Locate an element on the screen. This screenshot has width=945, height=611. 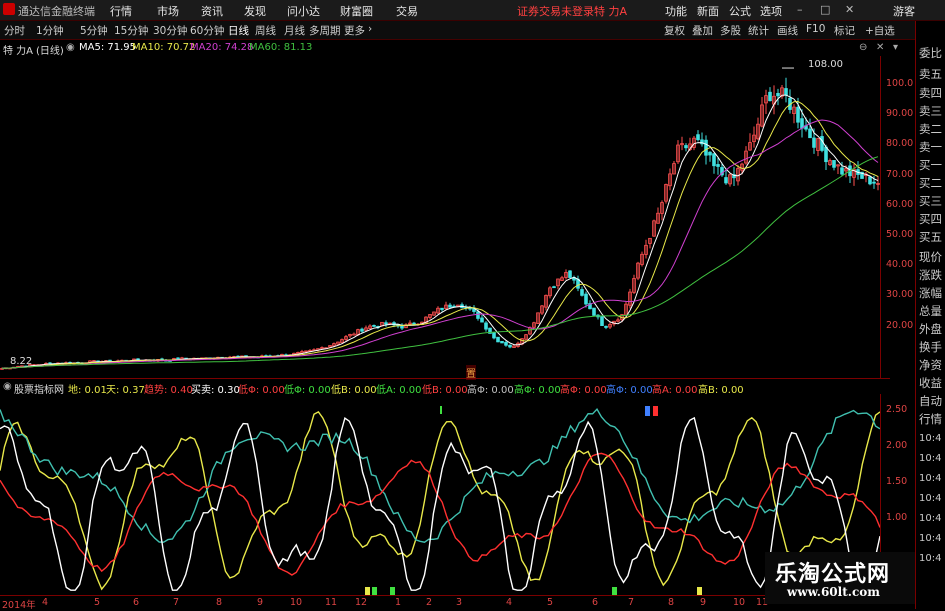
more-arrow-icon: › is located at coordinates (370, 29).